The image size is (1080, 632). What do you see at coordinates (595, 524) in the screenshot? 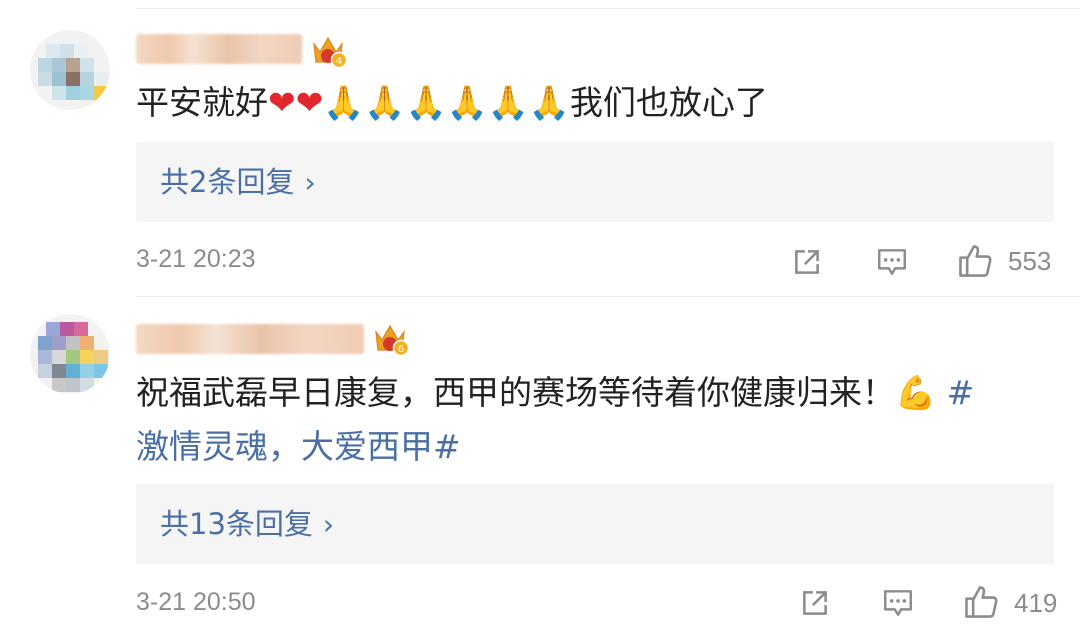
I see `replies-box: 共13条回复 ›` at bounding box center [595, 524].